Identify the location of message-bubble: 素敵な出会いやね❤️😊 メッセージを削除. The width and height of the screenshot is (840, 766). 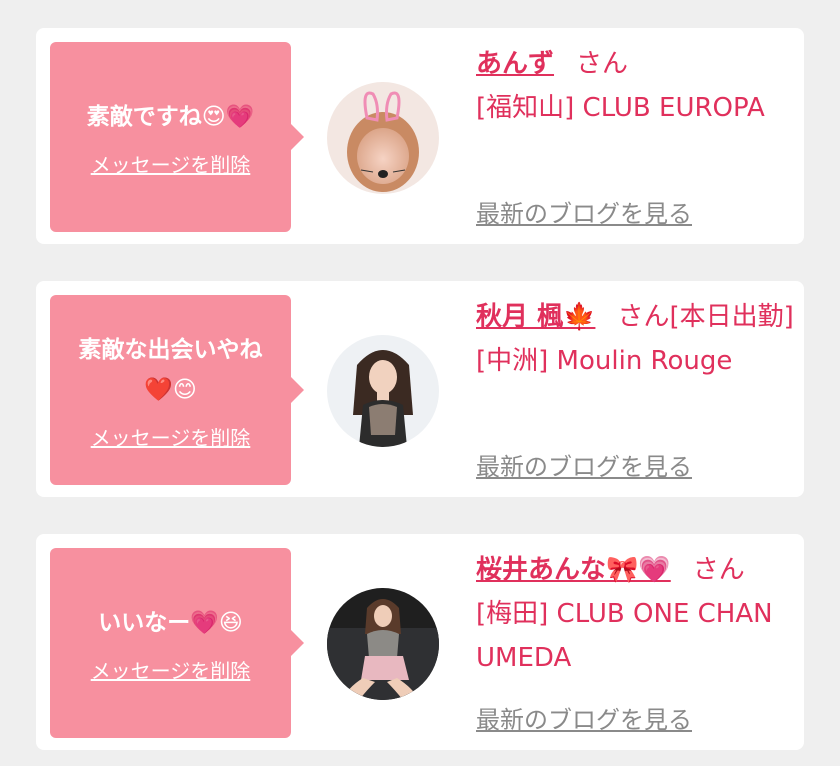
(177, 390).